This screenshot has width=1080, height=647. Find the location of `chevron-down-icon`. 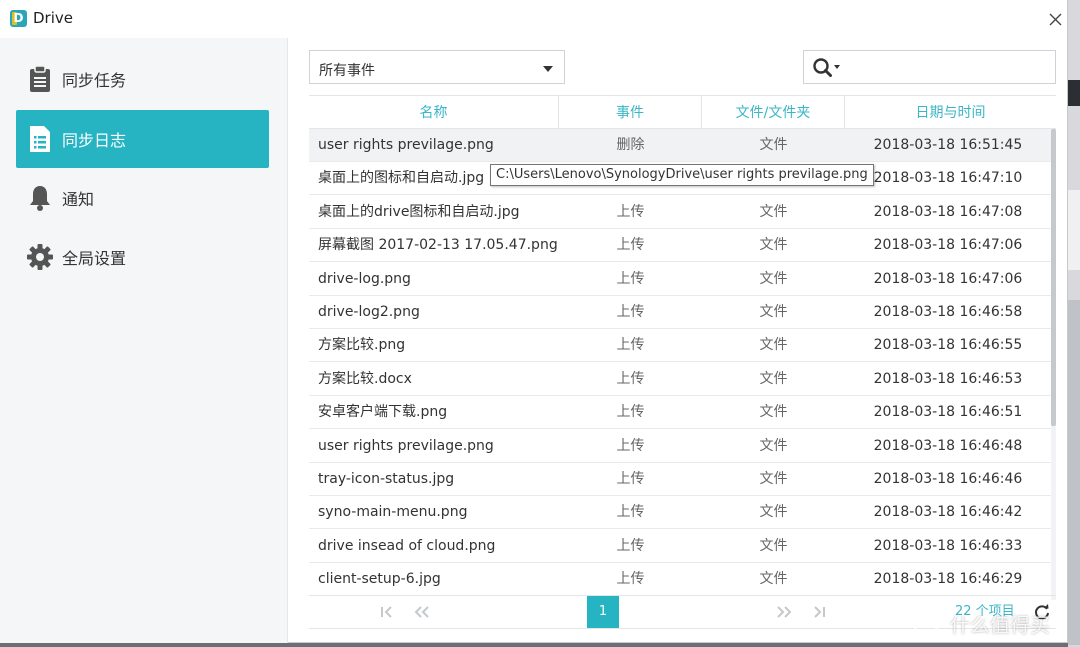

chevron-down-icon is located at coordinates (548, 69).